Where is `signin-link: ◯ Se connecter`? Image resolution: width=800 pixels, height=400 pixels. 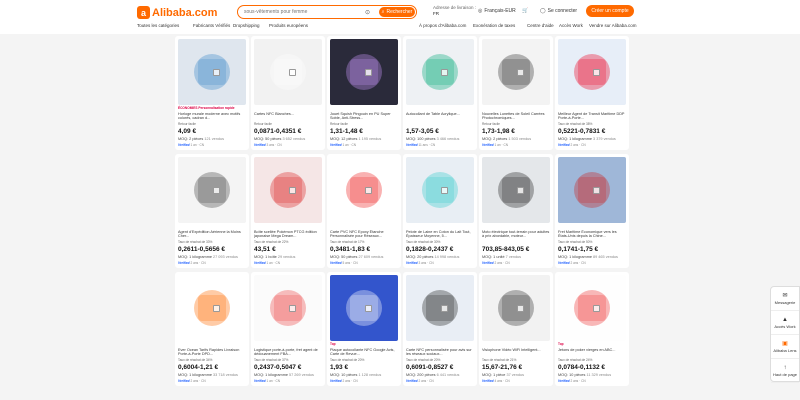 signin-link: ◯ Se connecter is located at coordinates (558, 11).